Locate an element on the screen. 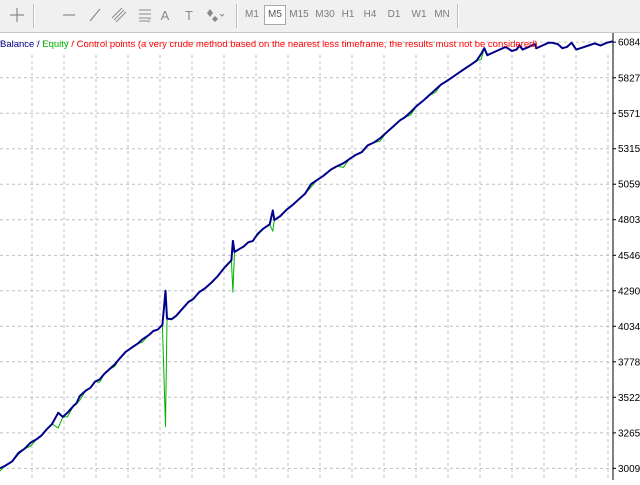  horizontal-line-icon is located at coordinates (69, 15).